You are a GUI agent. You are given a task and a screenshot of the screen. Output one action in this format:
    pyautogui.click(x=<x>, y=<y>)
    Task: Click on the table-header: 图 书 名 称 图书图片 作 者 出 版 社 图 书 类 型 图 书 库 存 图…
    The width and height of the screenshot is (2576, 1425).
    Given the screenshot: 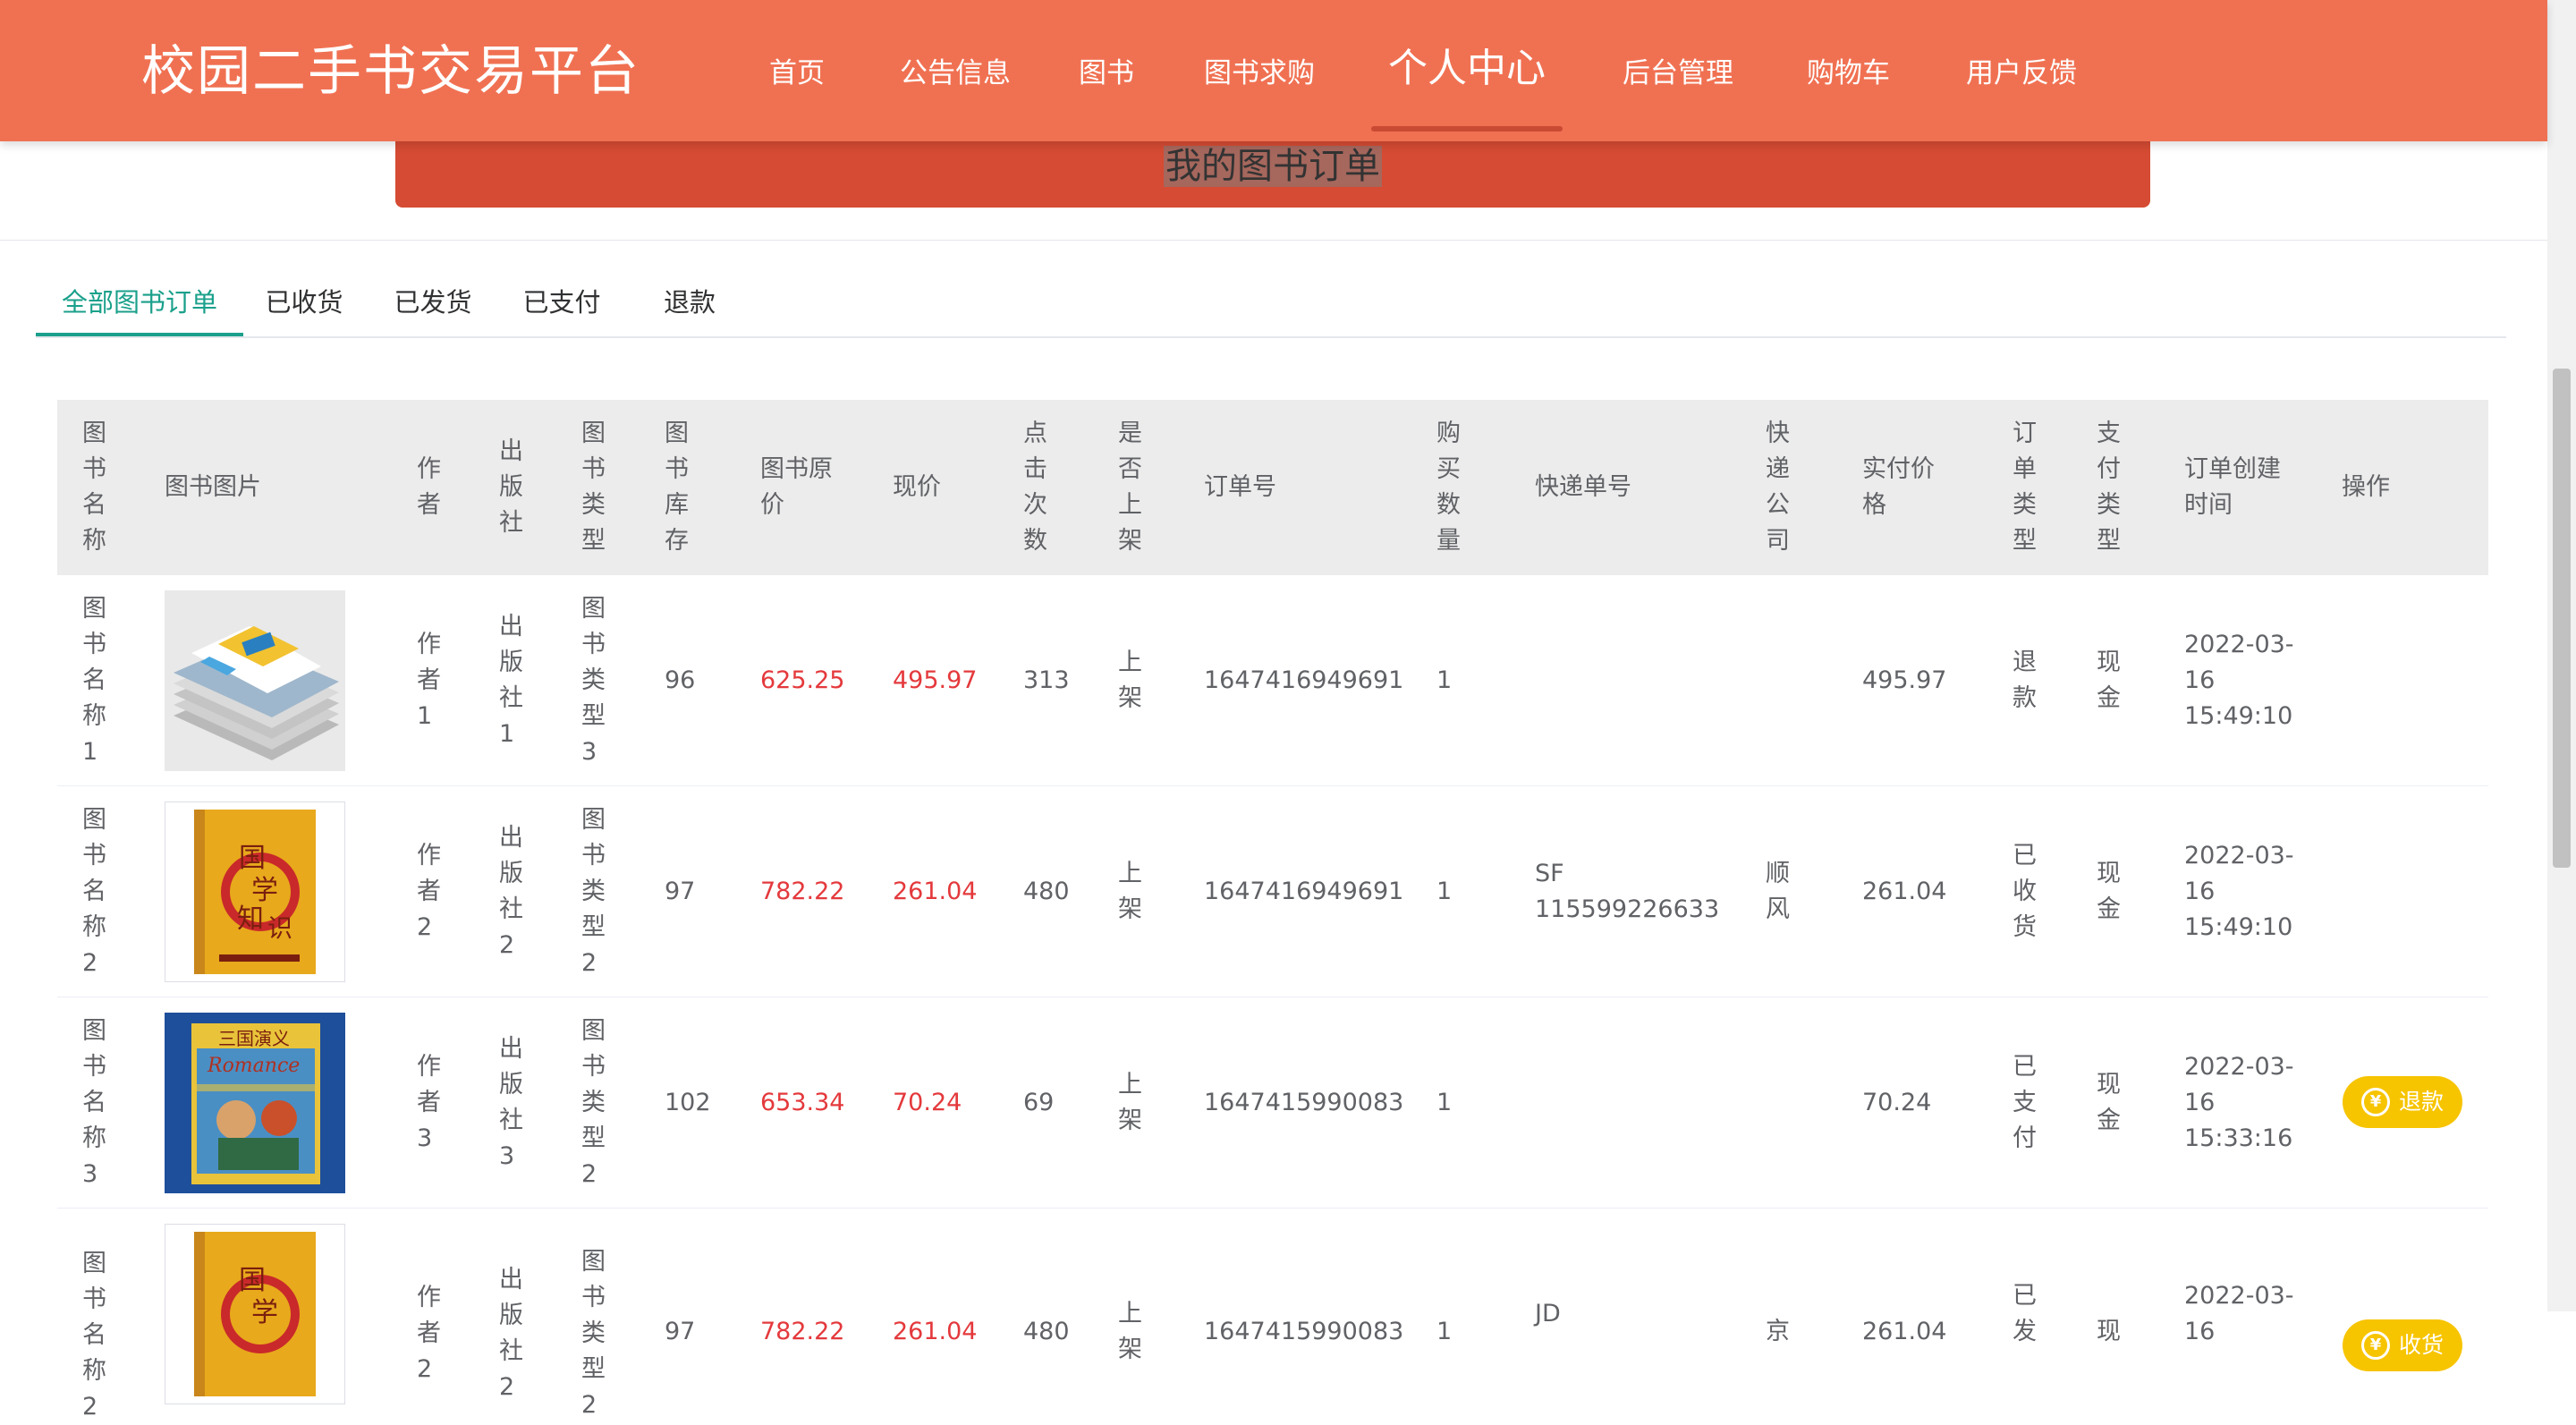 What is the action you would take?
    pyautogui.click(x=1272, y=488)
    